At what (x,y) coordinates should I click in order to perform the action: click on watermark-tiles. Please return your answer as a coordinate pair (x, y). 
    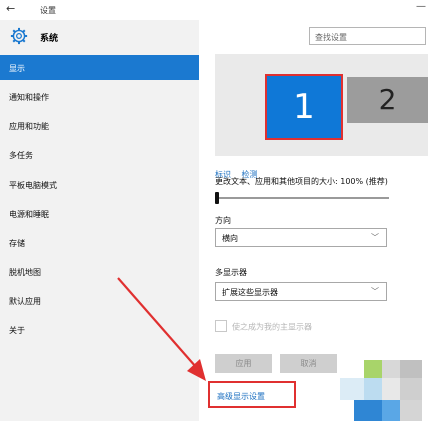
    Looking at the image, I should click on (384, 390).